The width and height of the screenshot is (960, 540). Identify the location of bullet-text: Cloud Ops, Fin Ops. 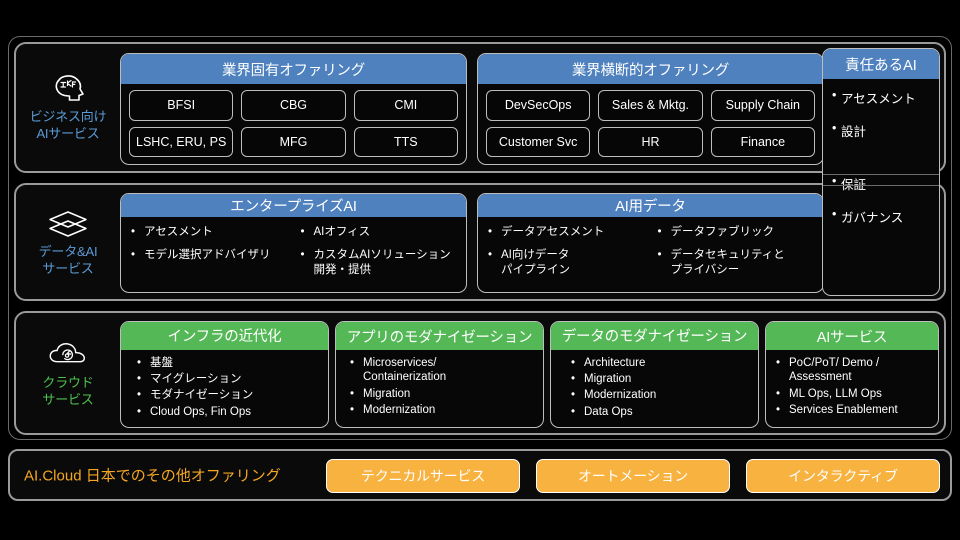
(200, 411).